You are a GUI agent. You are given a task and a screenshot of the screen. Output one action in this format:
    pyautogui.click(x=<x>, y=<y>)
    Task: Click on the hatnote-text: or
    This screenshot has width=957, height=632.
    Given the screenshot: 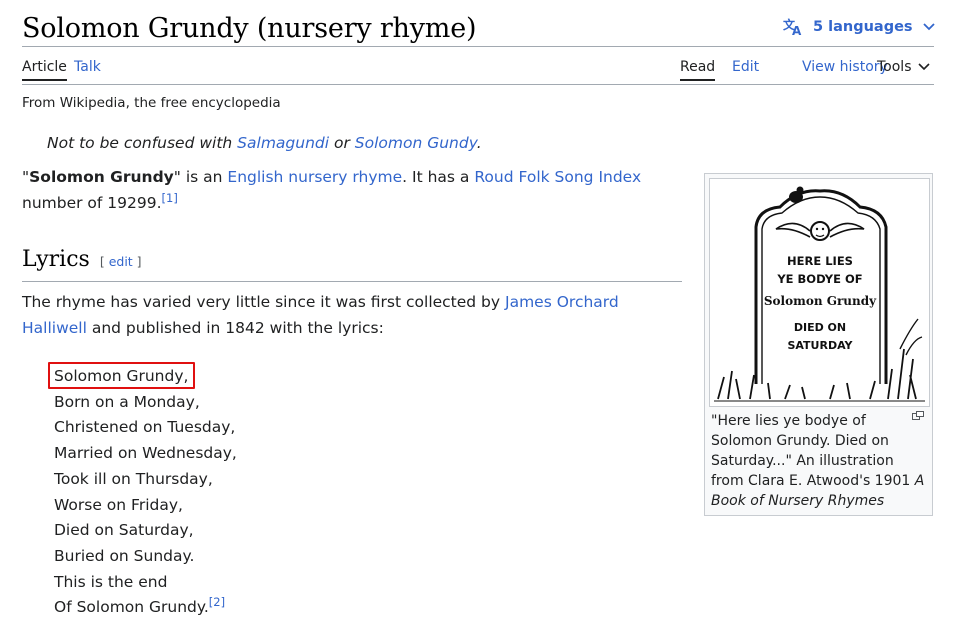 What is the action you would take?
    pyautogui.click(x=342, y=143)
    